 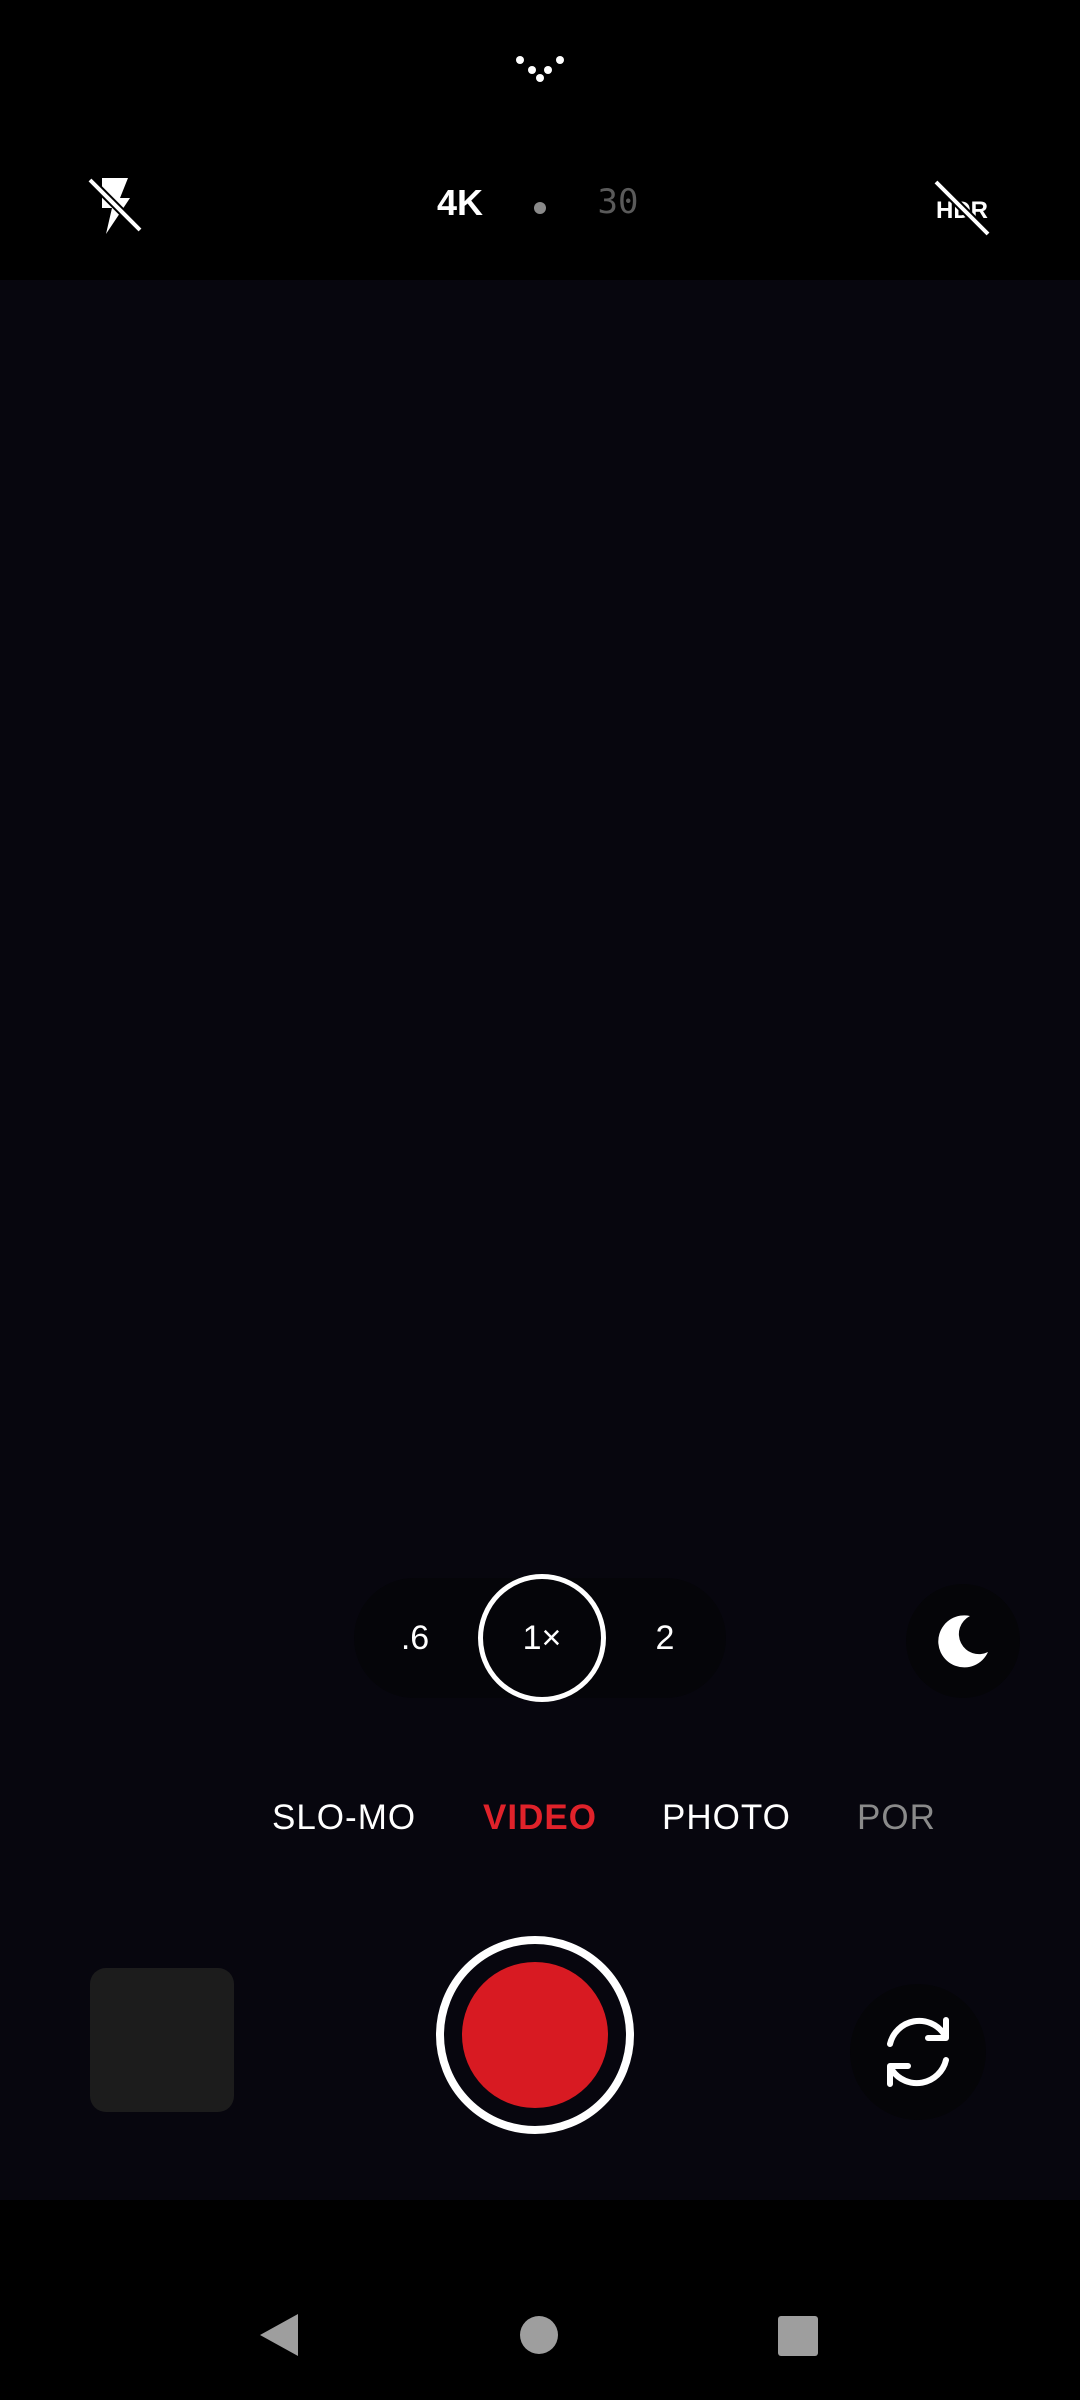 I want to click on zoom-option-2: 2, so click(x=665, y=1638).